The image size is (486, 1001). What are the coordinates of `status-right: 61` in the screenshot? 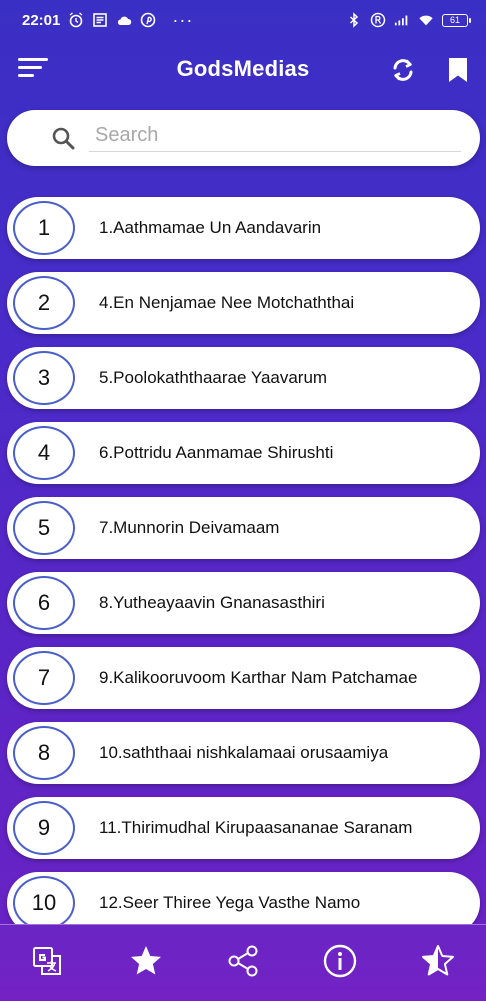 It's located at (408, 20).